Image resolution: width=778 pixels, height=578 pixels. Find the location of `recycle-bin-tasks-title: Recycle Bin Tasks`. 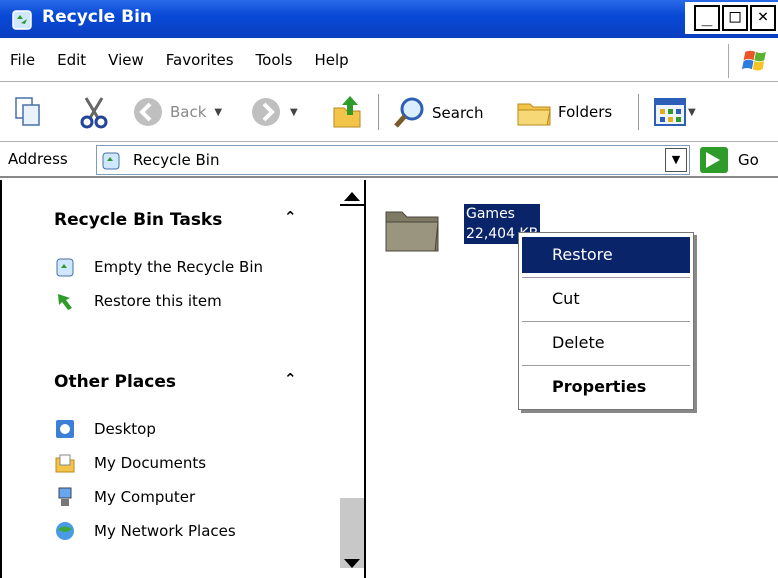

recycle-bin-tasks-title: Recycle Bin Tasks is located at coordinates (138, 220).